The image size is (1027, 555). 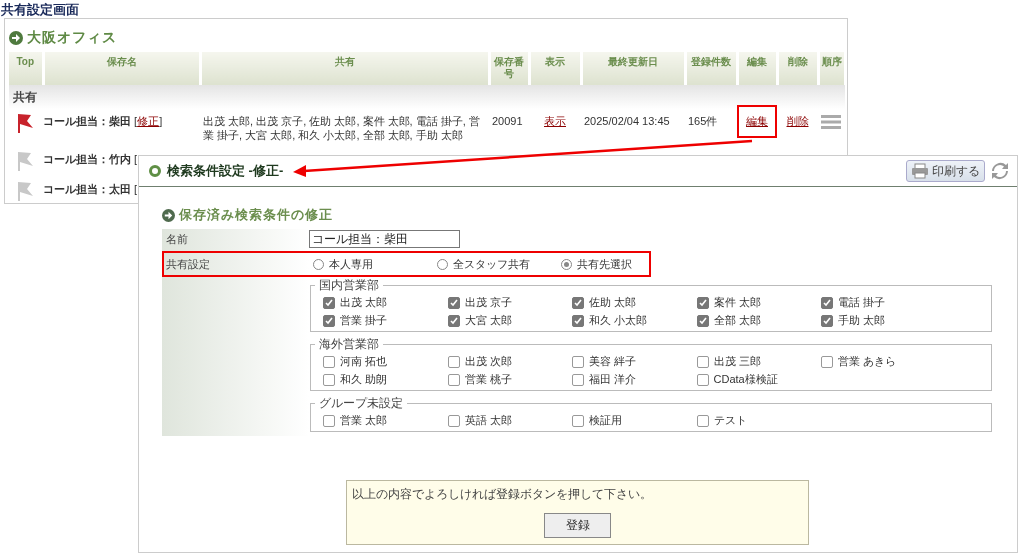 I want to click on member-checkbox: 出茂 太郎, so click(x=385, y=302).